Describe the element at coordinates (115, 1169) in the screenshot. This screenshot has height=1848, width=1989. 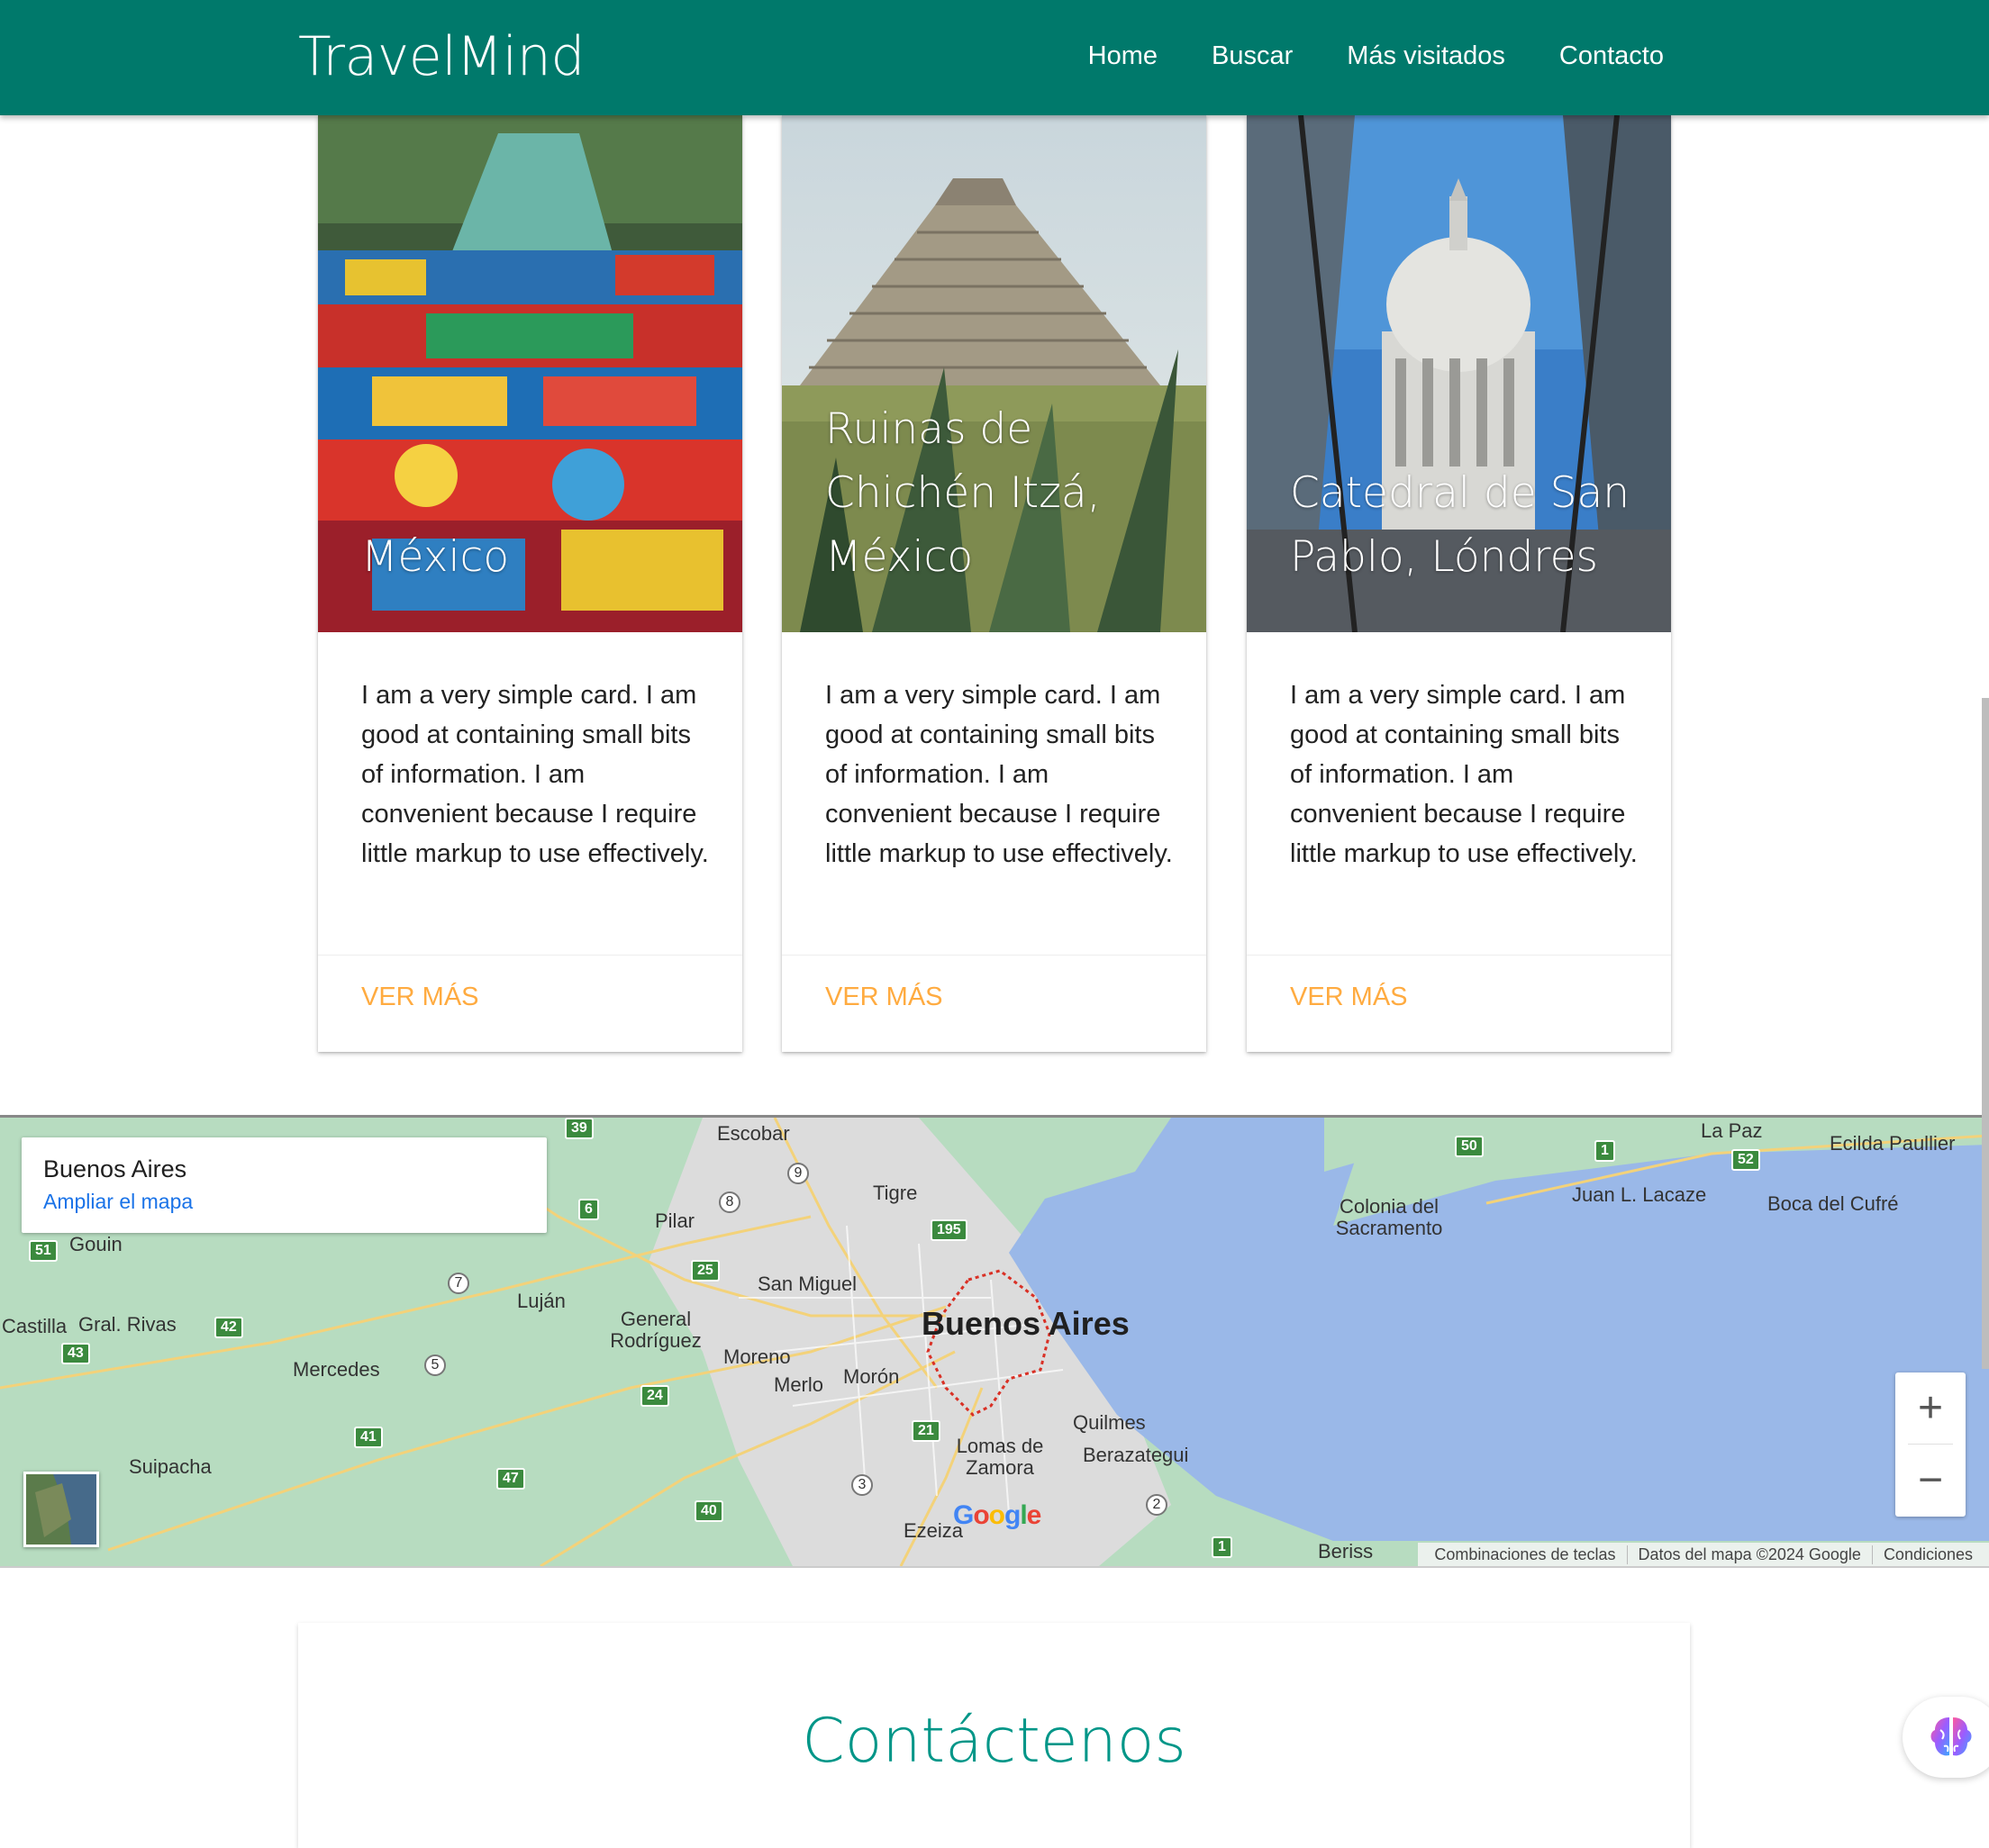
I see `map-infobox-title: Buenos Aires` at that location.